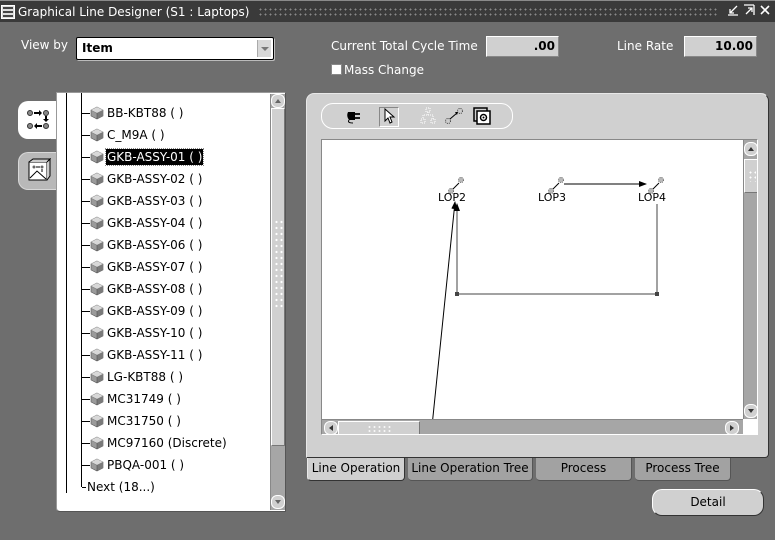  What do you see at coordinates (584, 469) in the screenshot?
I see `tab-process: Process` at bounding box center [584, 469].